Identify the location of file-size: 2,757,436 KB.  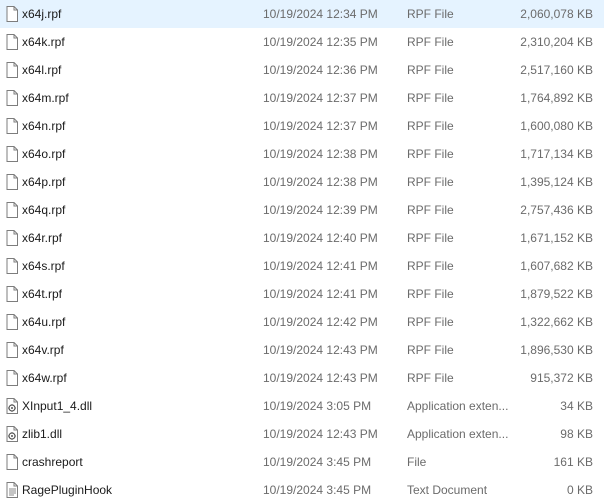
(556, 210).